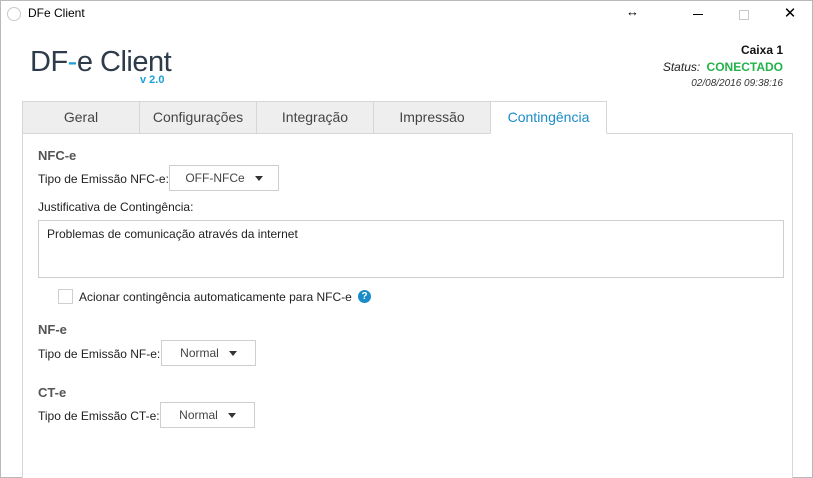  What do you see at coordinates (197, 117) in the screenshot?
I see `tab-configuracoes: Configurações` at bounding box center [197, 117].